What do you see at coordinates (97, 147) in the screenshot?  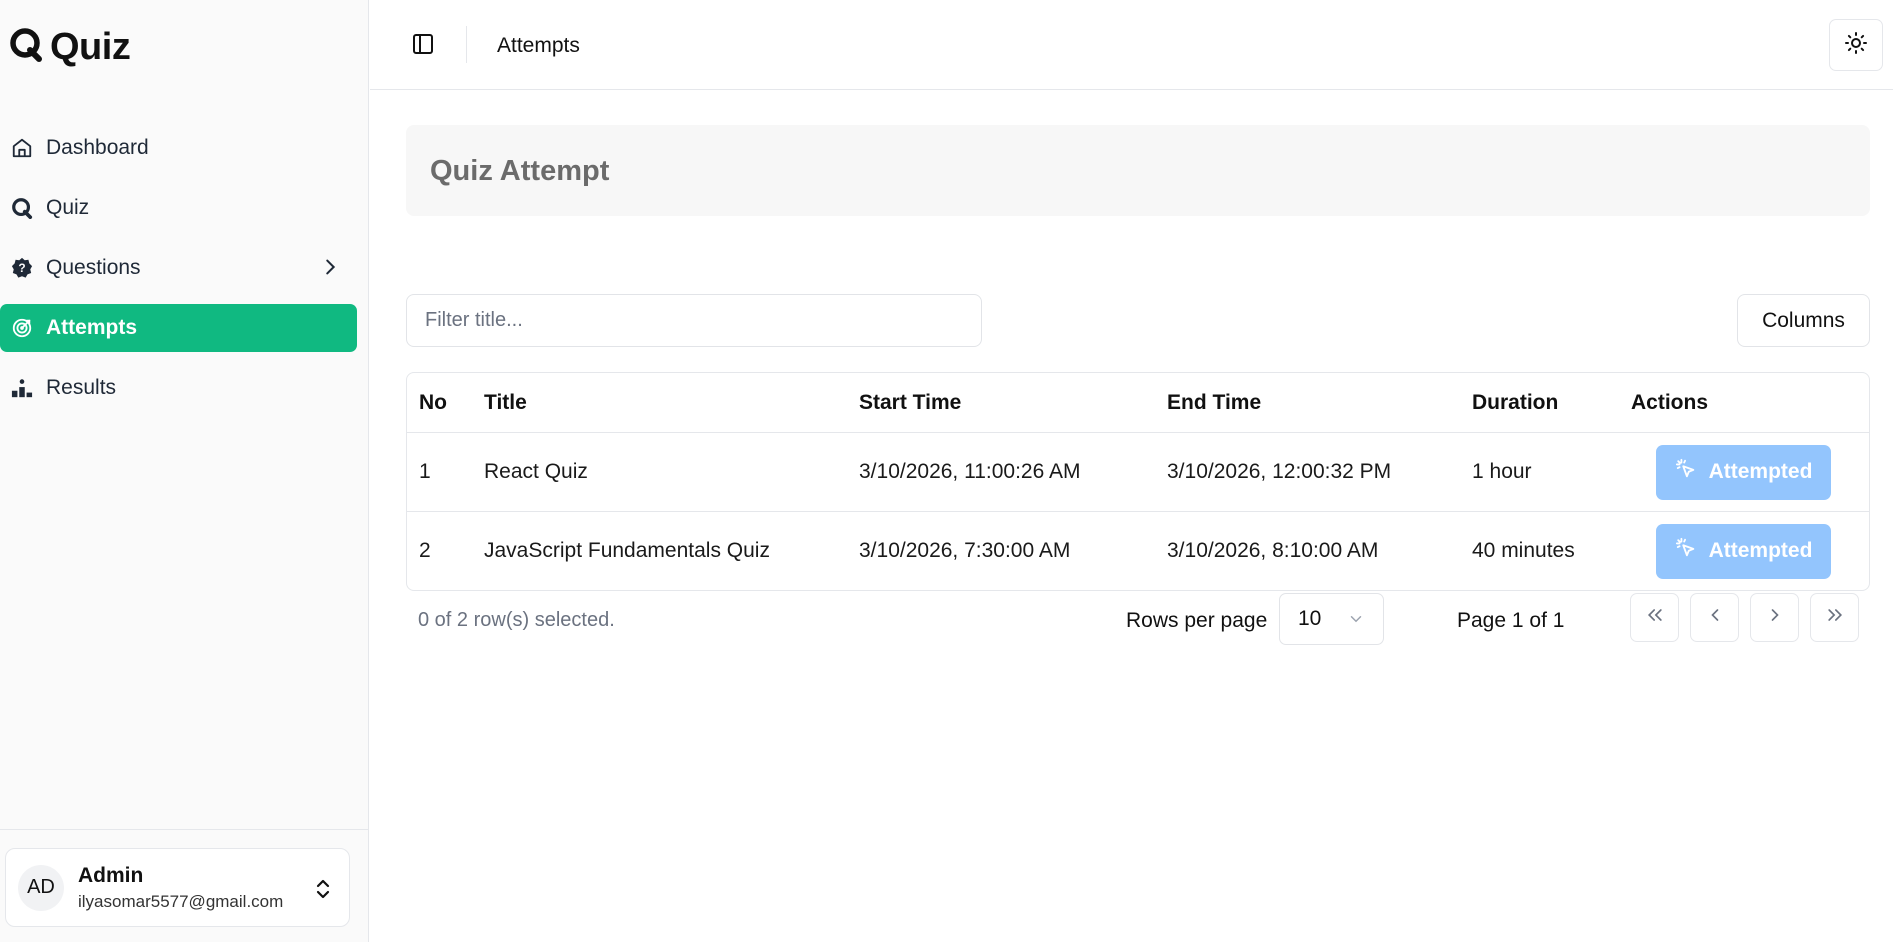 I see `sidebar-item-label: Dashboard` at bounding box center [97, 147].